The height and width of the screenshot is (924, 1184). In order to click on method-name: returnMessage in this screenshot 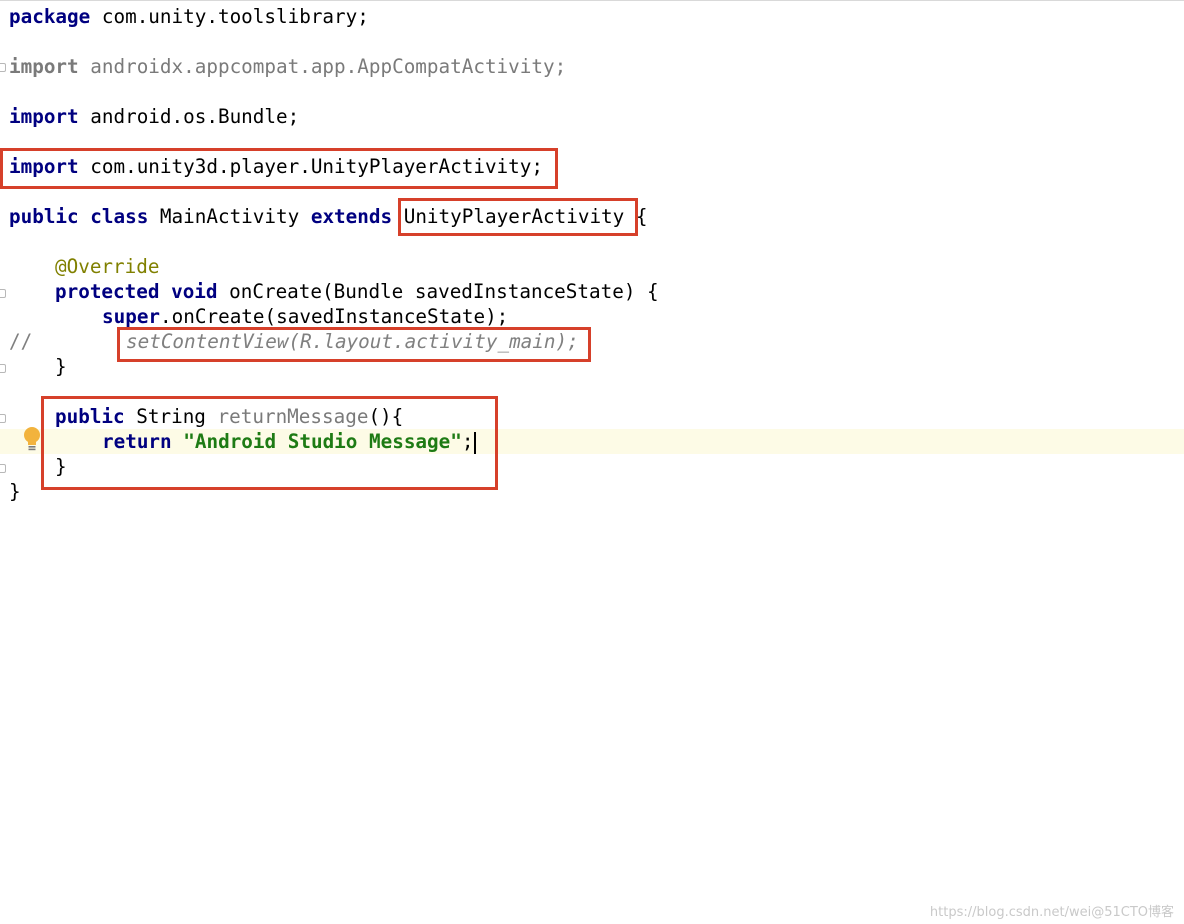, I will do `click(293, 416)`.